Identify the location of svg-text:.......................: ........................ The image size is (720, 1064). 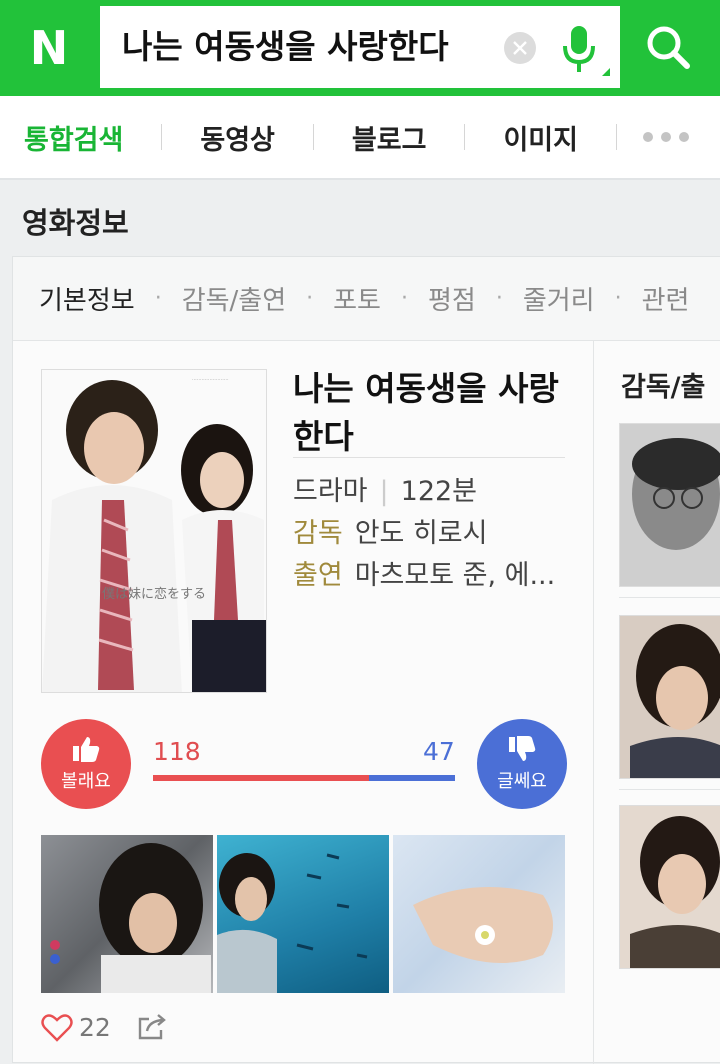
(210, 379).